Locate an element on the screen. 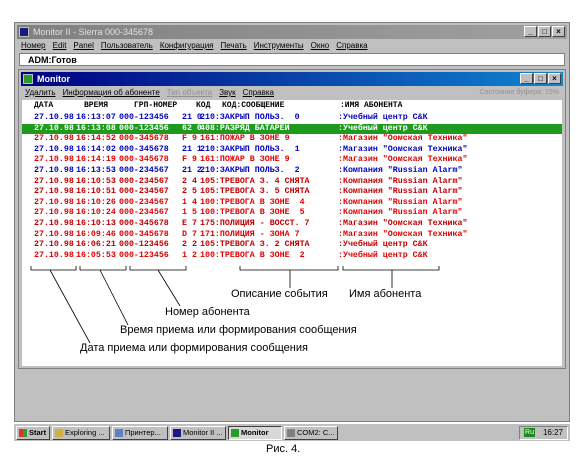 The image size is (582, 462). annotation-subscriber-number: Номер абонента is located at coordinates (207, 312).